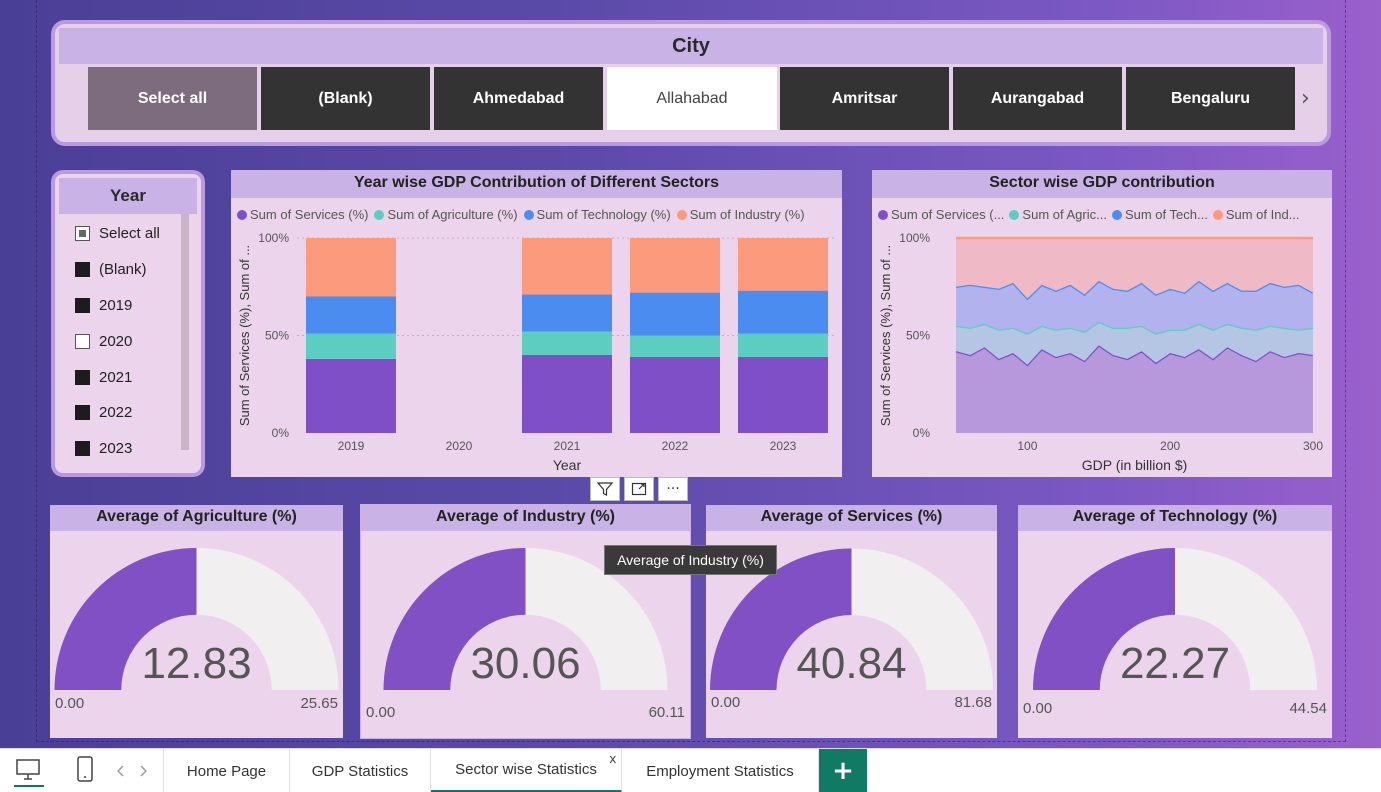 The height and width of the screenshot is (792, 1381). What do you see at coordinates (783, 446) in the screenshot?
I see `x-tick-label: 2023` at bounding box center [783, 446].